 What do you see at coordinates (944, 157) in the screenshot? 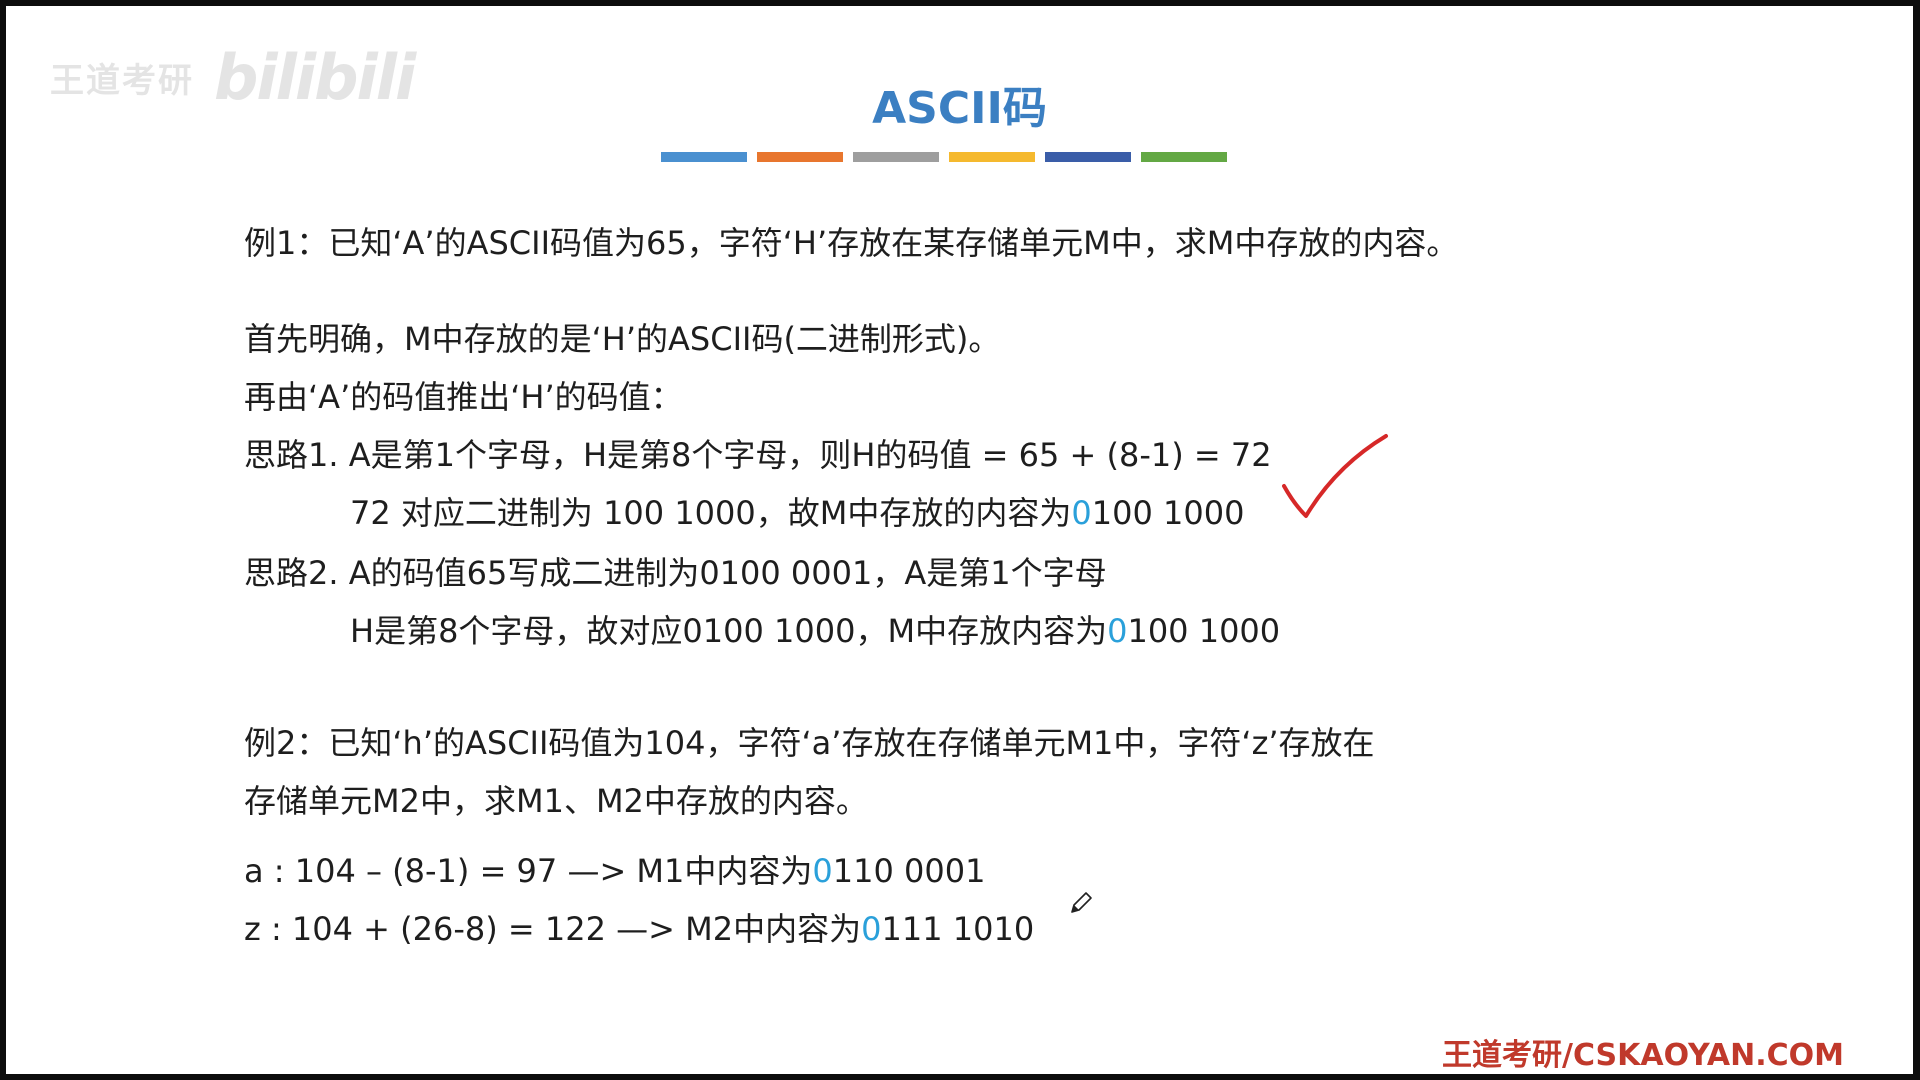
I see `color-bar` at bounding box center [944, 157].